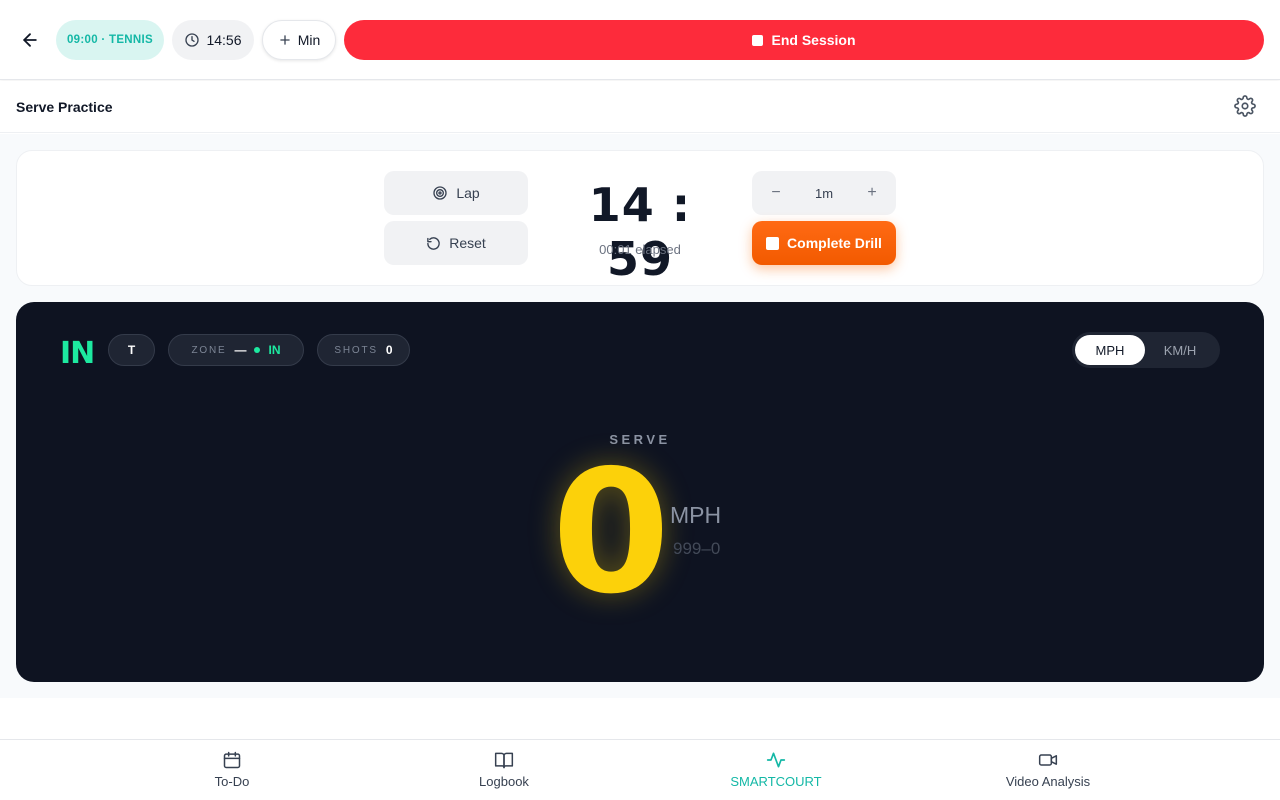 This screenshot has height=800, width=1280. I want to click on zone-chip: ZONE — IN, so click(236, 350).